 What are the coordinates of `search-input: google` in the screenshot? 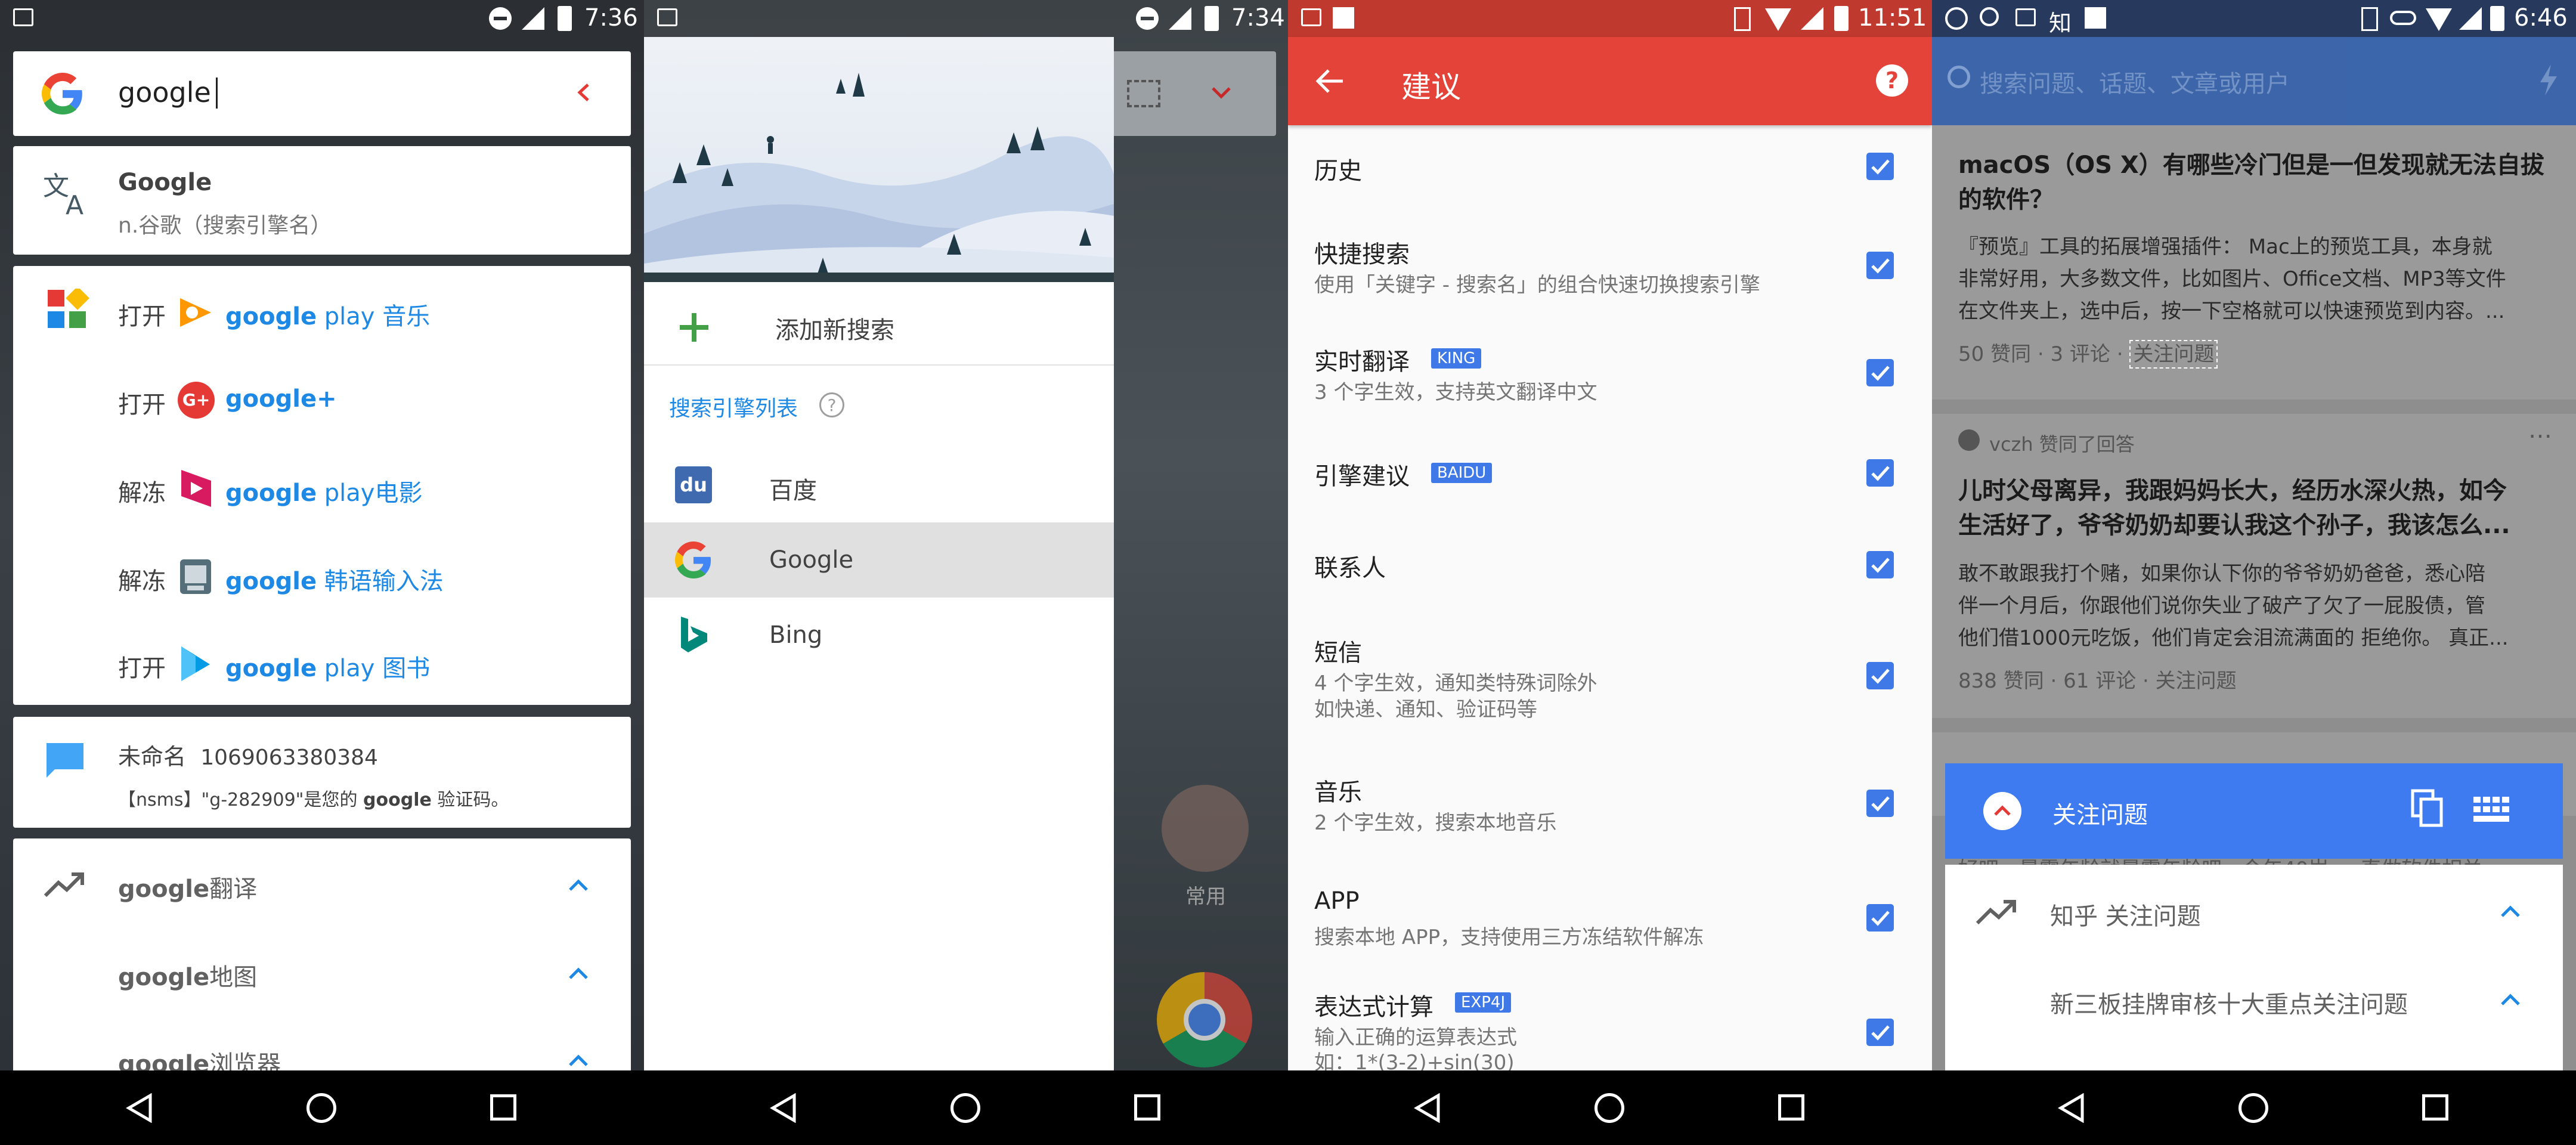 It's located at (164, 92).